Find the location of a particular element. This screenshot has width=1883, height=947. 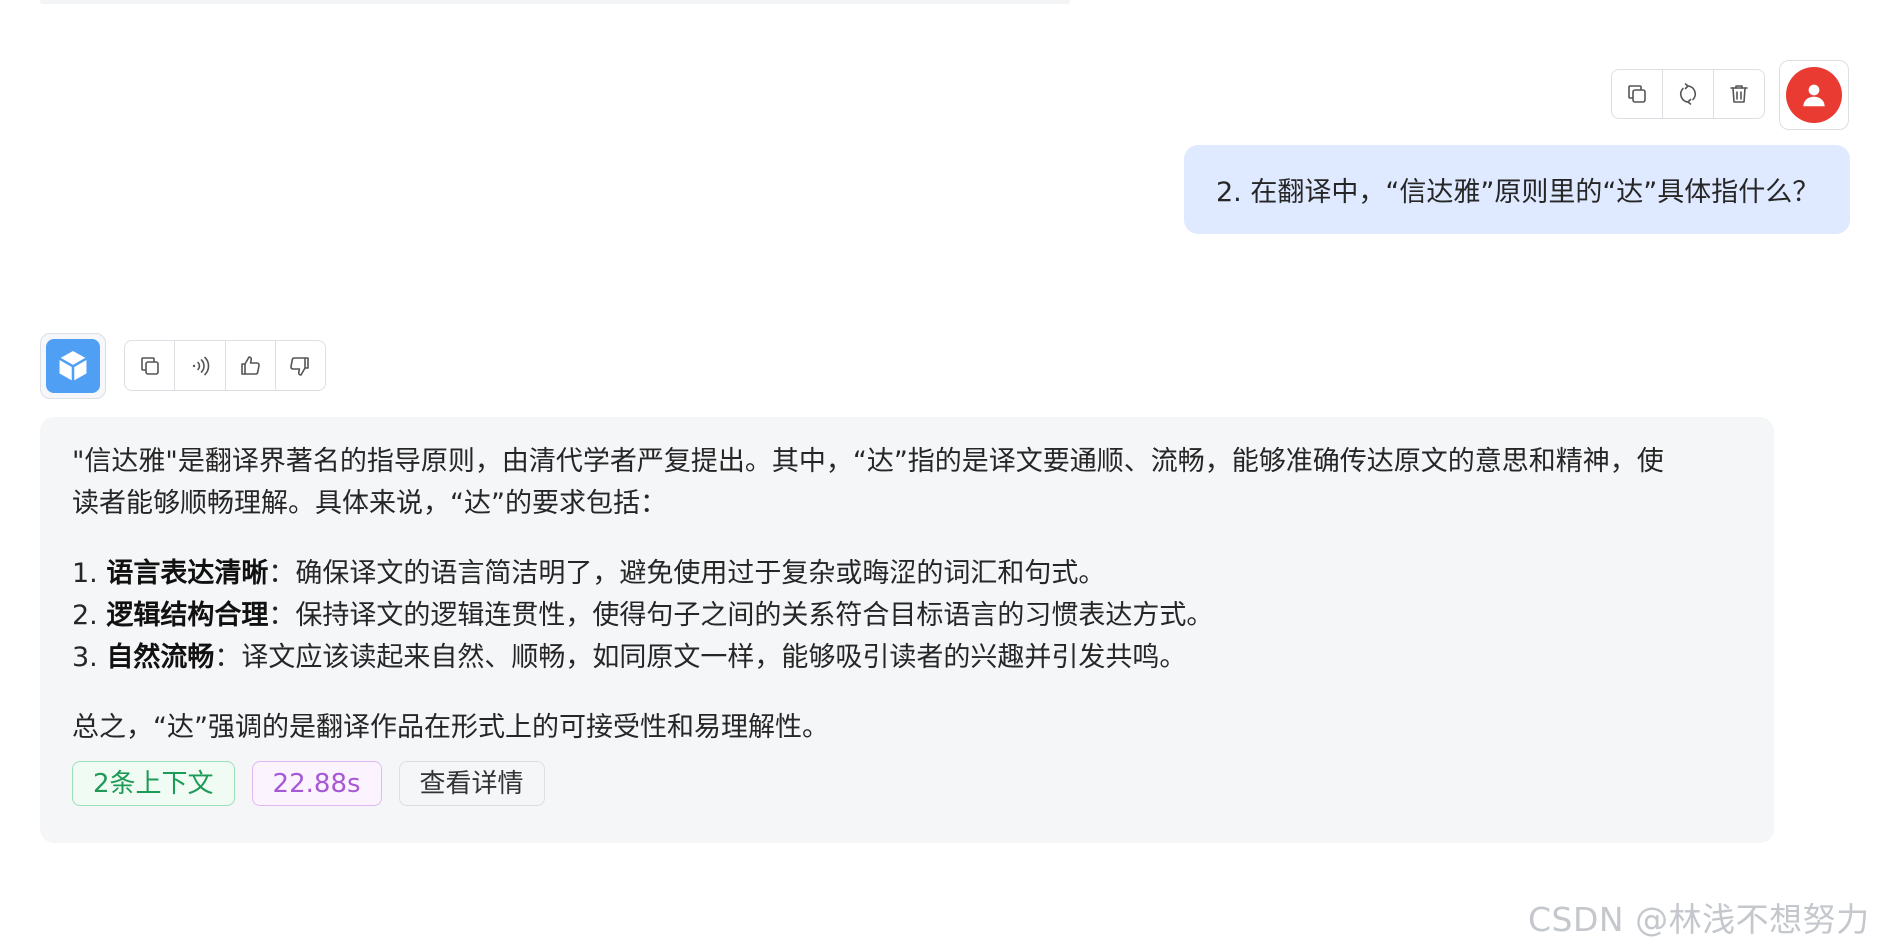

trash-icon is located at coordinates (1739, 94).